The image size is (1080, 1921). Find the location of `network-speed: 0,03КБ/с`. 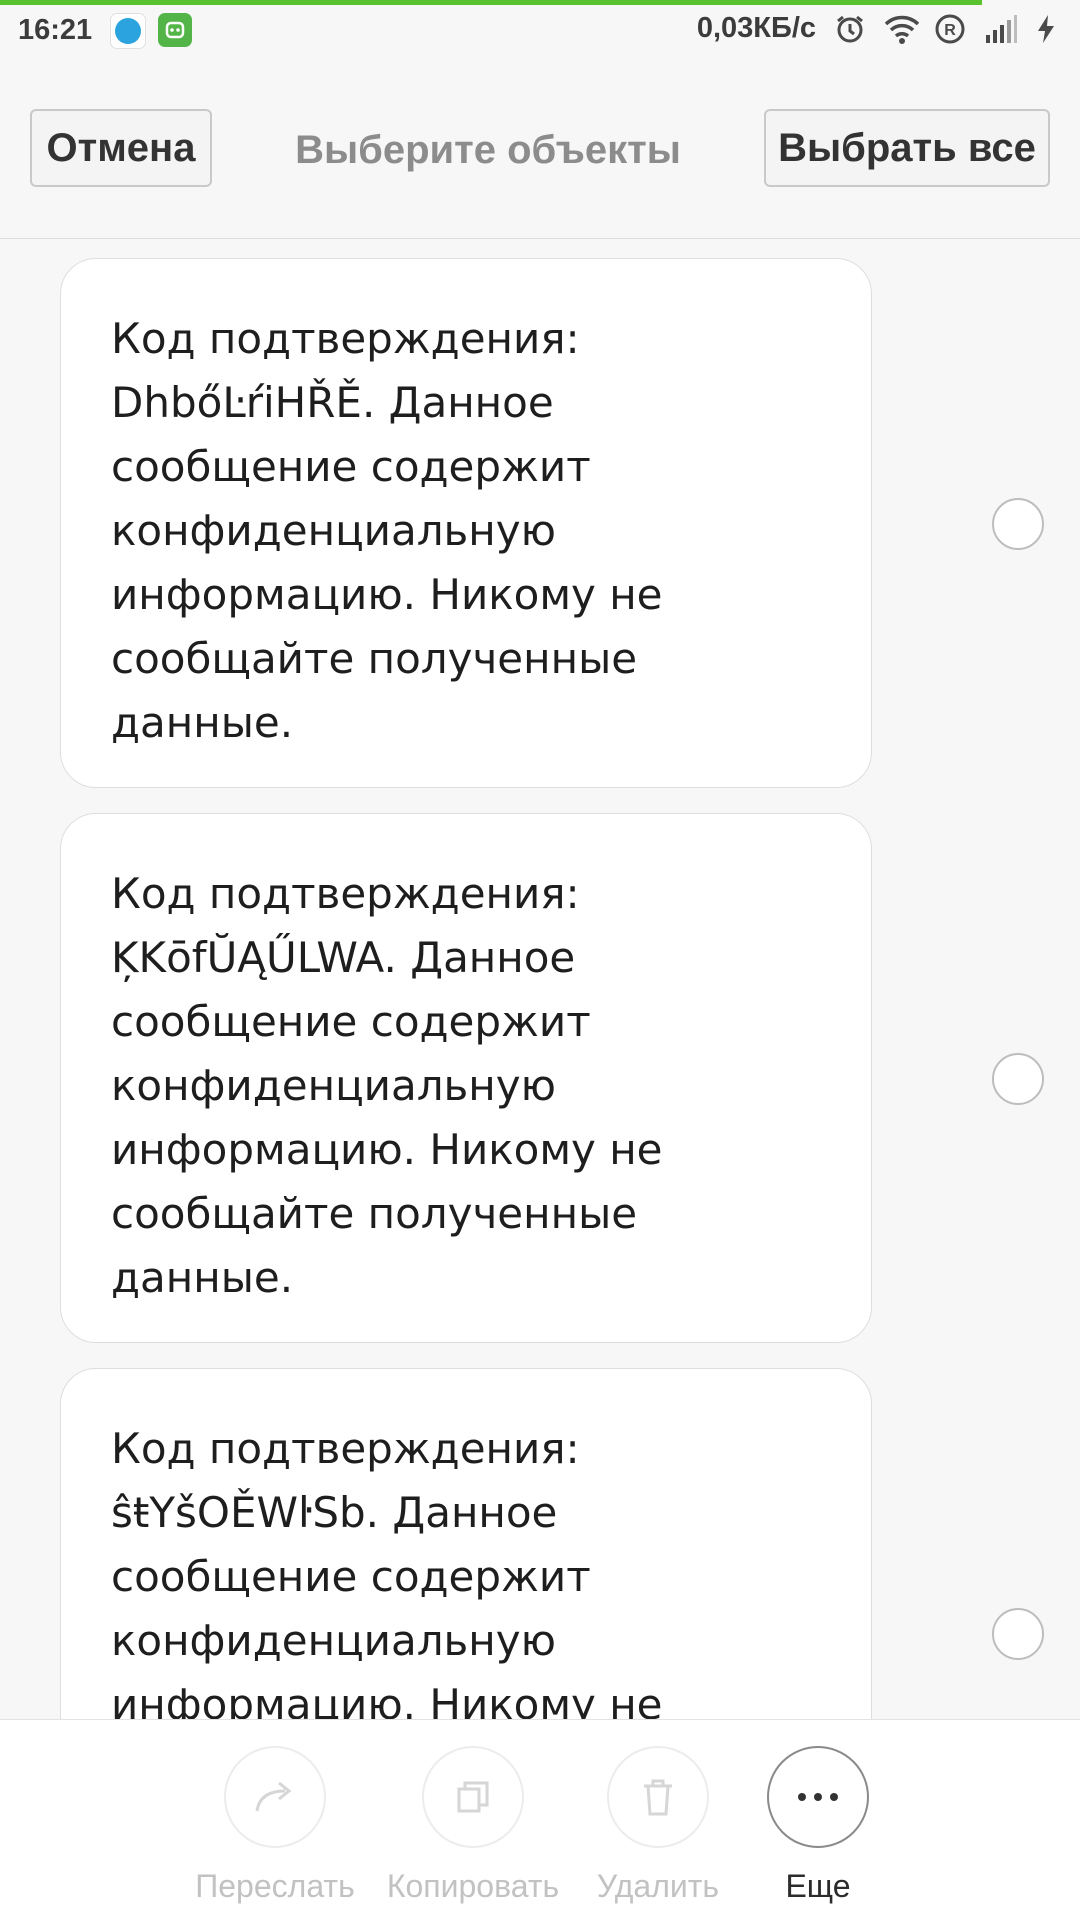

network-speed: 0,03КБ/с is located at coordinates (756, 28).